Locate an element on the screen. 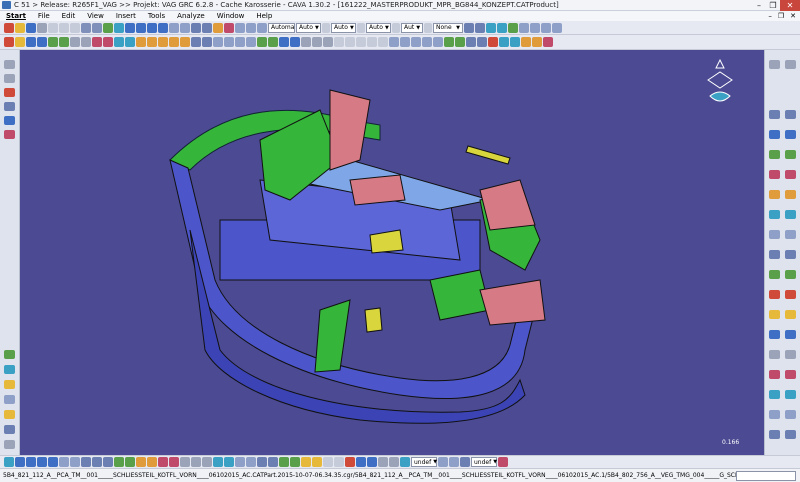 The width and height of the screenshot is (800, 482). join-icon is located at coordinates (774, 314).